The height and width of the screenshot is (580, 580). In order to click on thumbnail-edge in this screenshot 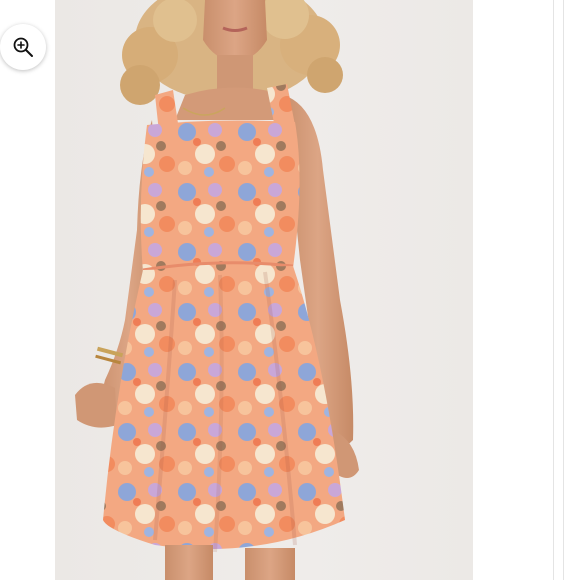, I will do `click(563, 290)`.